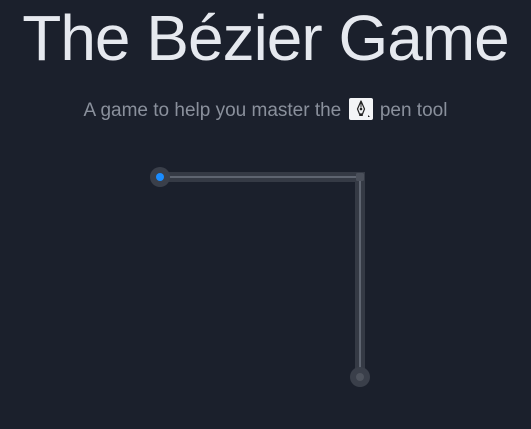 The width and height of the screenshot is (531, 429). Describe the element at coordinates (360, 177) in the screenshot. I see `corner-anchor-point` at that location.